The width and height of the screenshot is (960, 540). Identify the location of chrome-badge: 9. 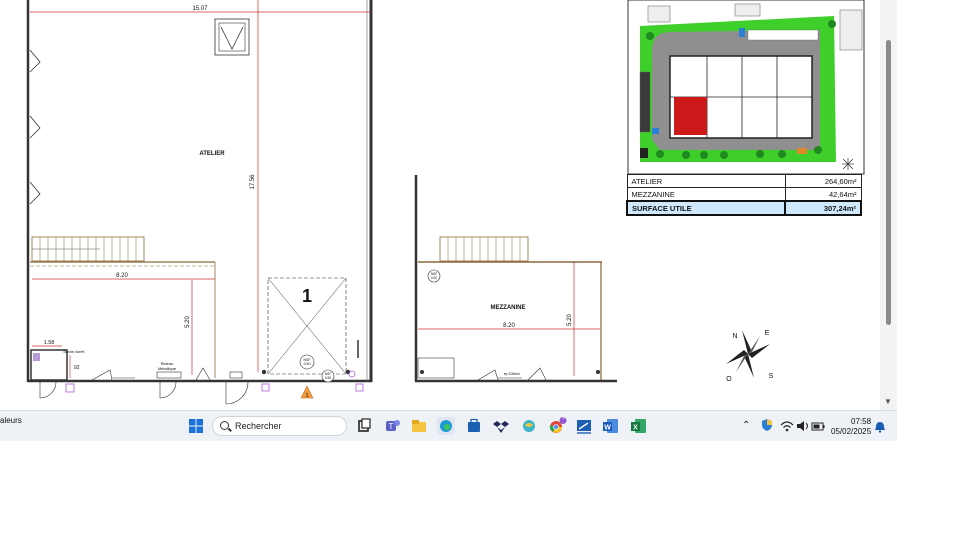
(563, 418).